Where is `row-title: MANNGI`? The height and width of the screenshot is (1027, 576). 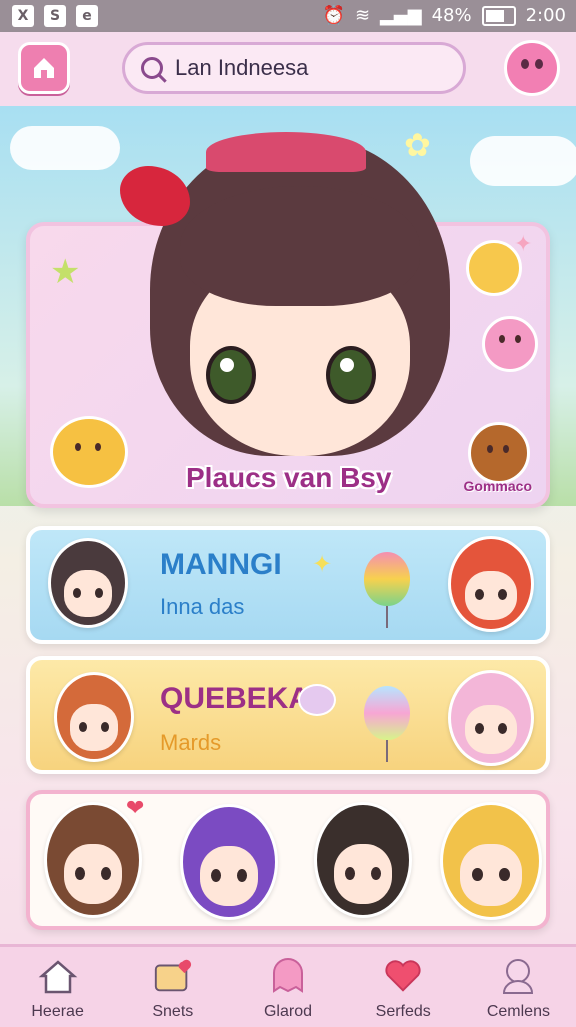 row-title: MANNGI is located at coordinates (221, 564).